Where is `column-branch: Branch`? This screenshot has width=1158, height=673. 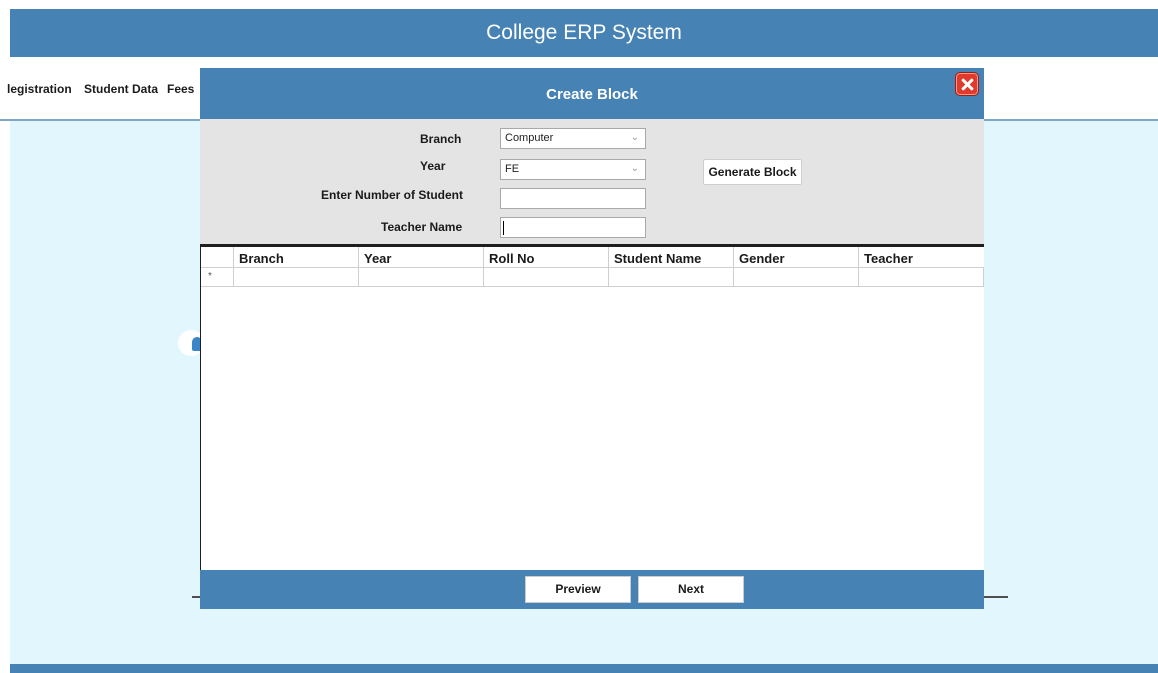 column-branch: Branch is located at coordinates (295, 257).